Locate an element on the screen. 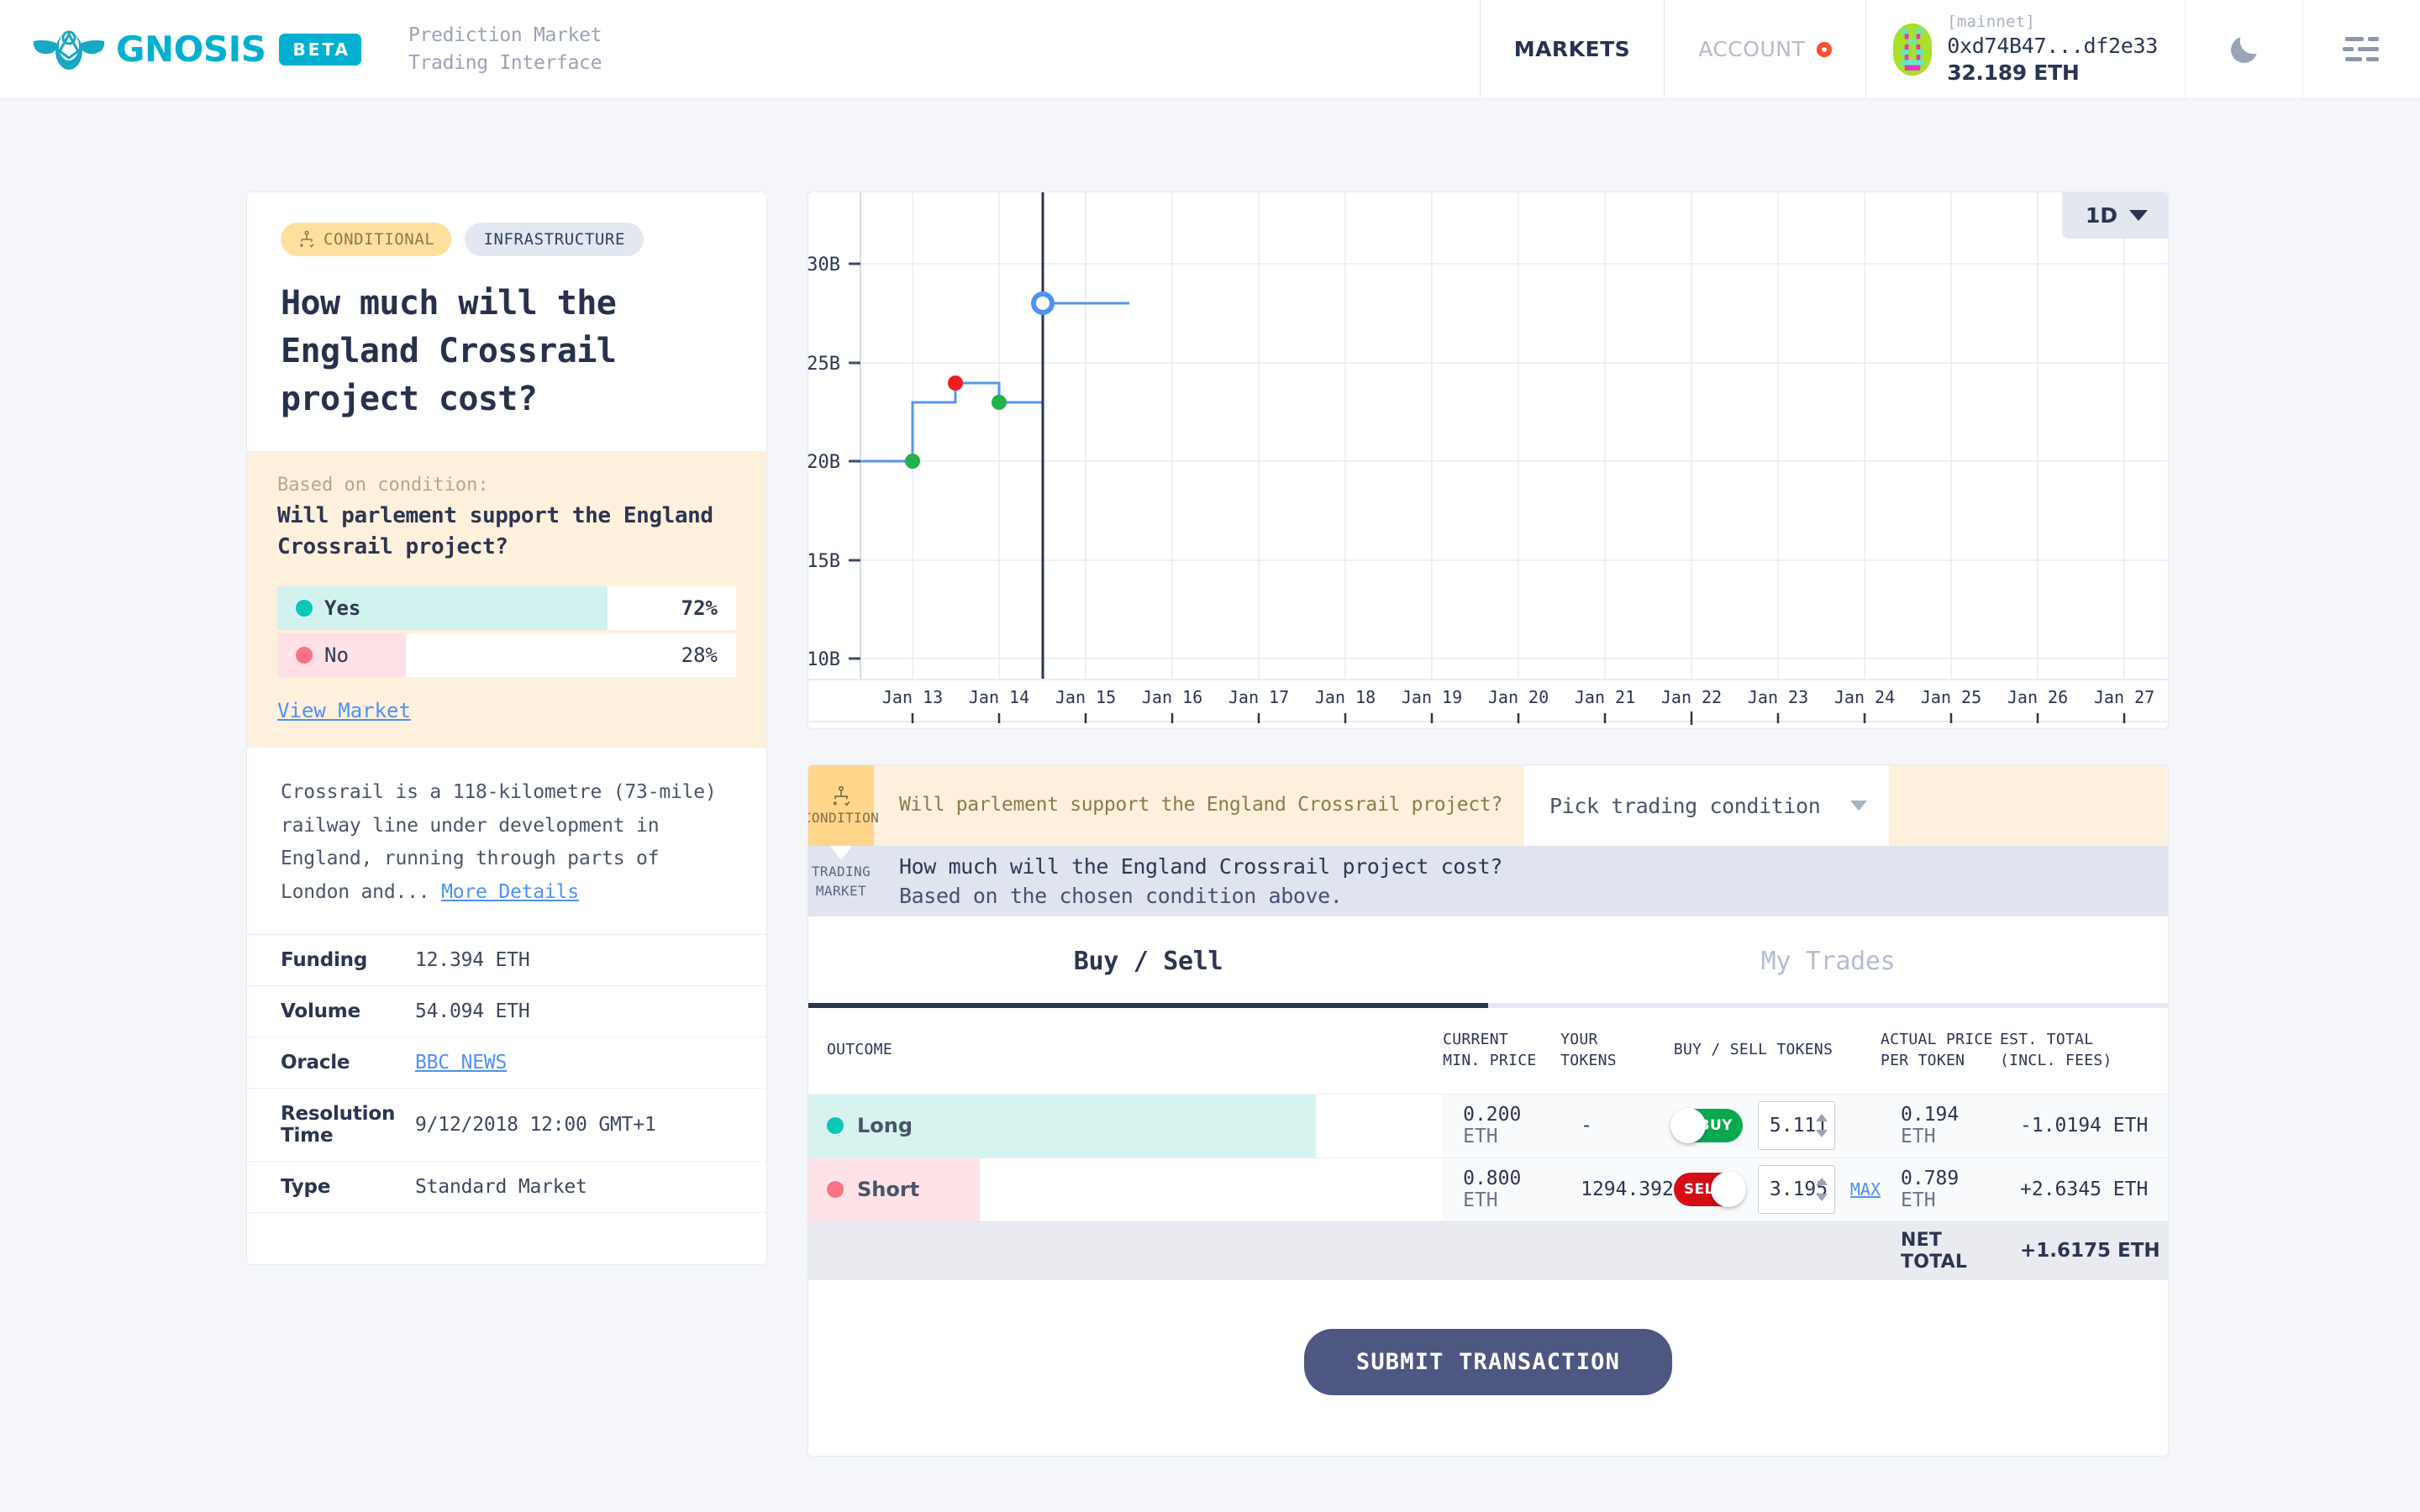  svg-text: Jan 24 is located at coordinates (1864, 697).